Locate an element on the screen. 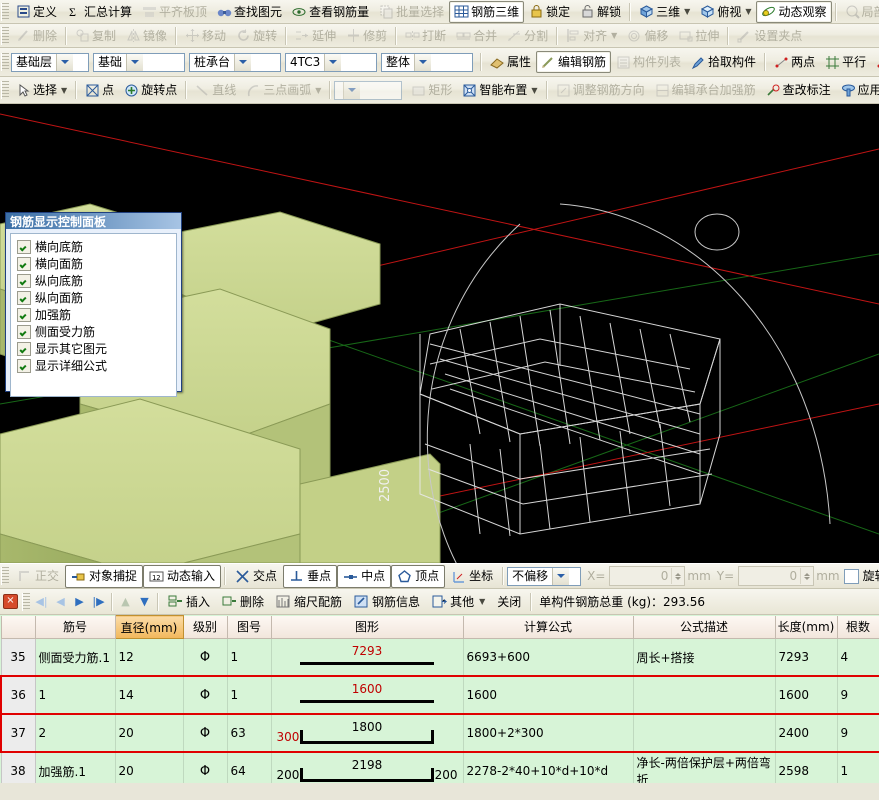  rebar-display-checkbox-7: 显示详细公式 is located at coordinates (93, 365).